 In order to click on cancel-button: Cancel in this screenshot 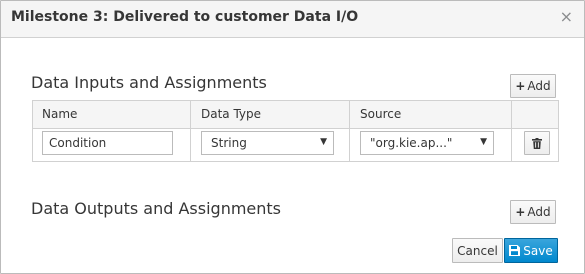, I will do `click(477, 250)`.